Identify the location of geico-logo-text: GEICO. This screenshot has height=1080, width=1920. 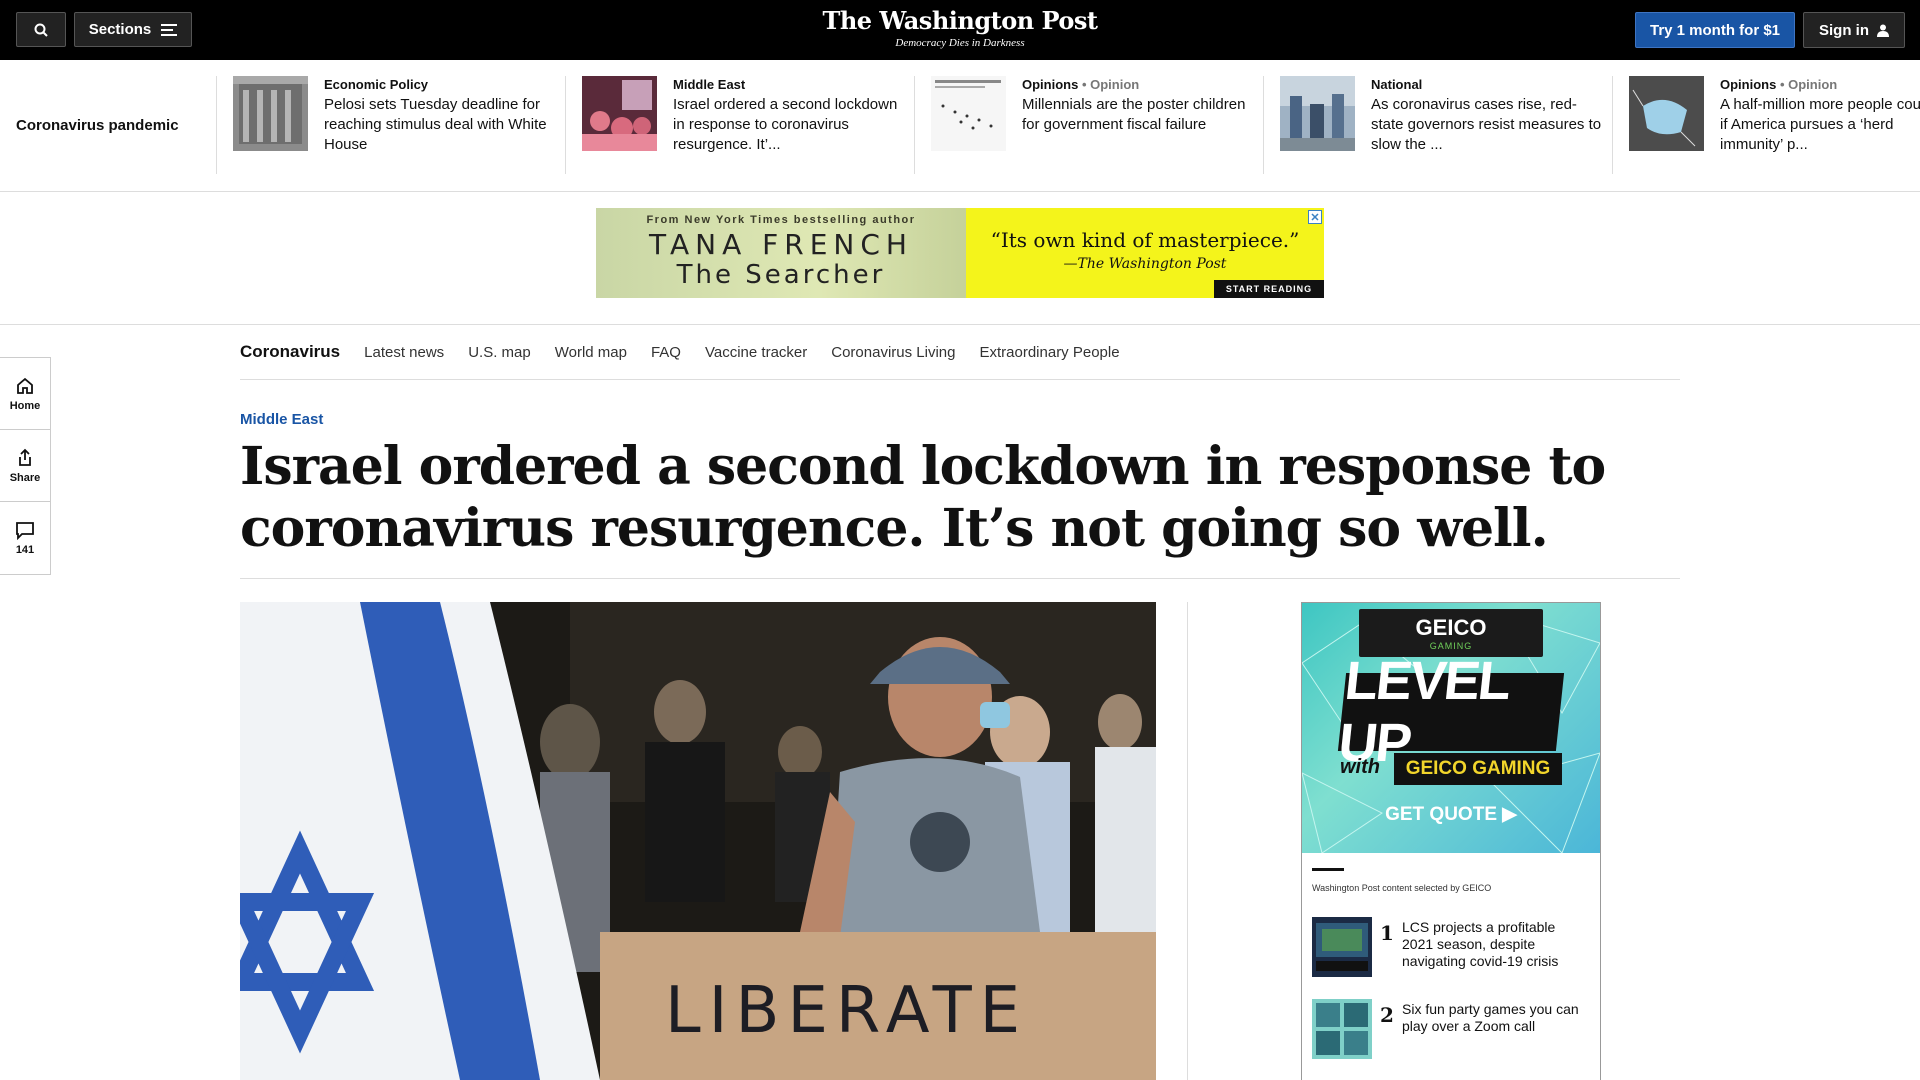
(1451, 627).